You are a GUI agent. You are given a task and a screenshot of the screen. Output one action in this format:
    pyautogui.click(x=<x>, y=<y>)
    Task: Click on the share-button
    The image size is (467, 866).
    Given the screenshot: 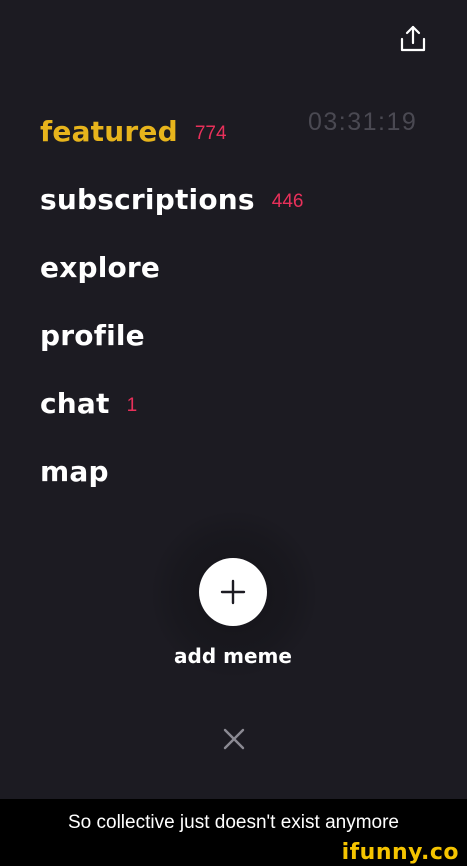 What is the action you would take?
    pyautogui.click(x=413, y=39)
    